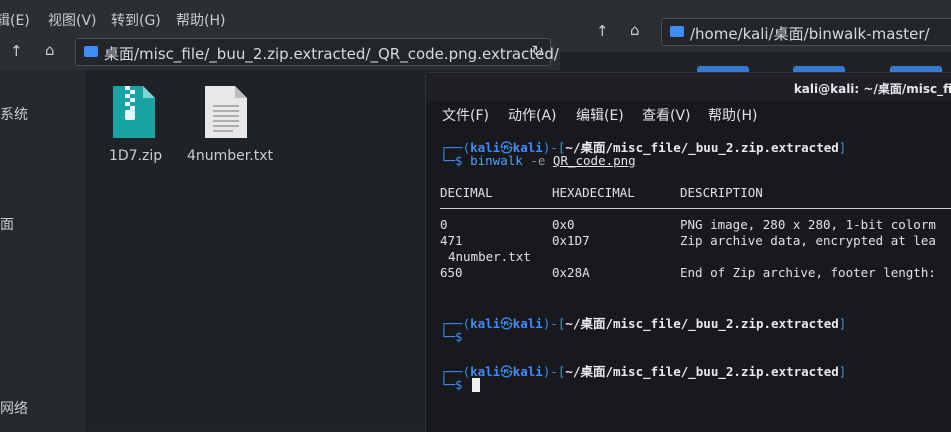 The image size is (951, 432). I want to click on window-title: kali@kali: ~/桌面/misc_fi, so click(872, 89).